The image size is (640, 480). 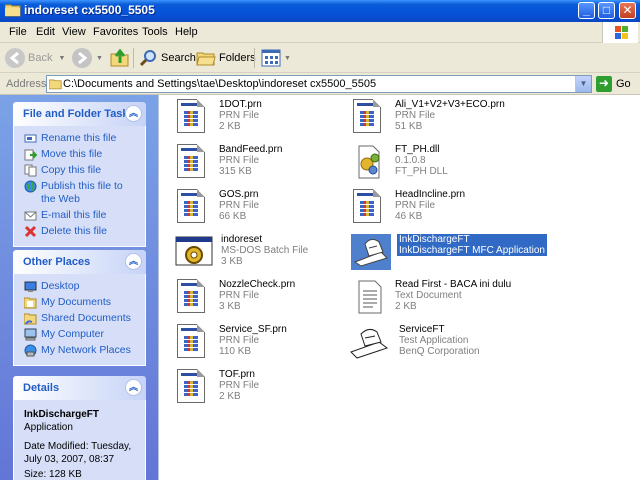 I want to click on forward-button: ▼, so click(x=87, y=58).